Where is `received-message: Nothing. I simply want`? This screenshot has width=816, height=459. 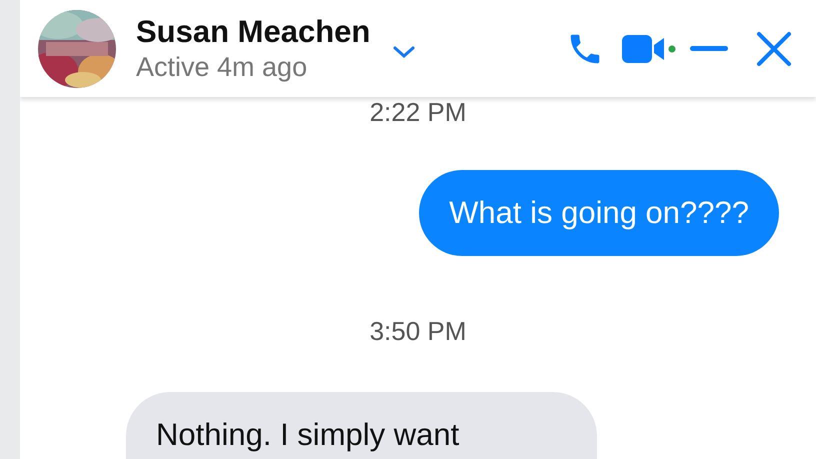
received-message: Nothing. I simply want is located at coordinates (361, 425).